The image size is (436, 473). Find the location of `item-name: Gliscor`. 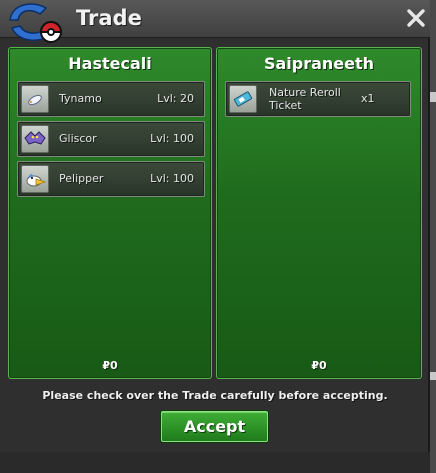

item-name: Gliscor is located at coordinates (78, 138).